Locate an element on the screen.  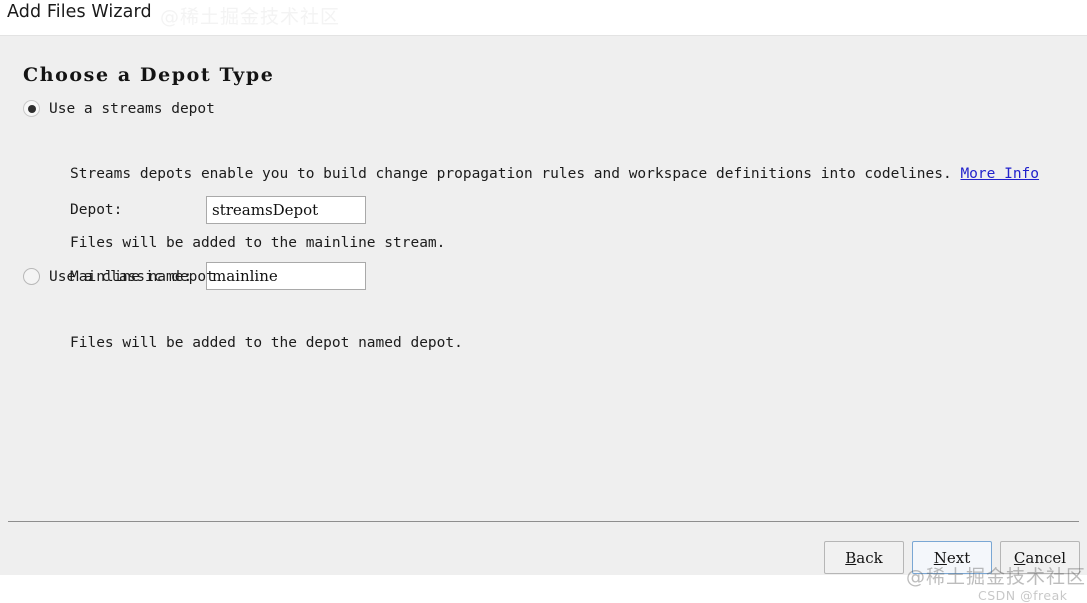
cancel-button-mnemonic: C is located at coordinates (1019, 557).